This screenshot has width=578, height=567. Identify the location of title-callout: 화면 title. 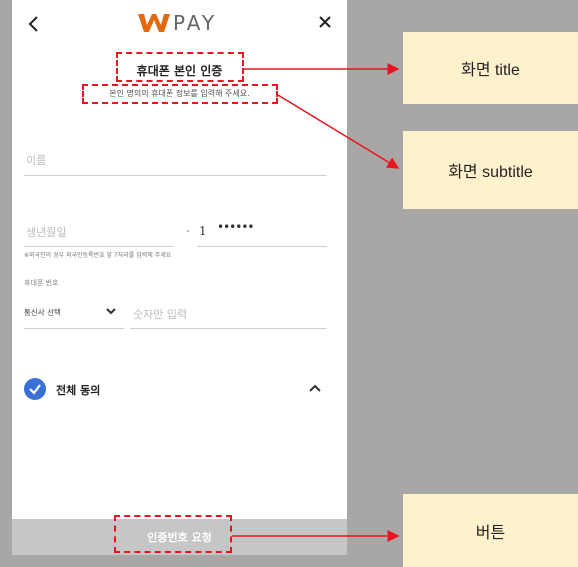
(490, 68).